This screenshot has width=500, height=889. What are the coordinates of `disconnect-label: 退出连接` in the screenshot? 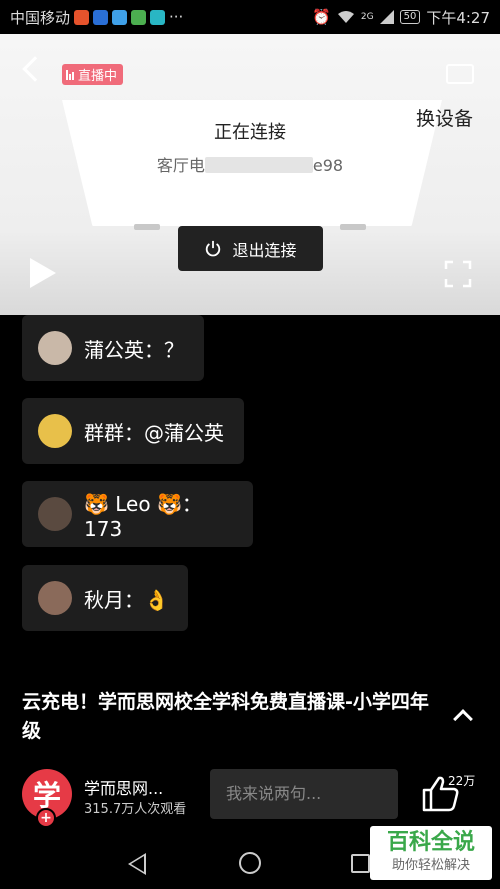 It's located at (264, 250).